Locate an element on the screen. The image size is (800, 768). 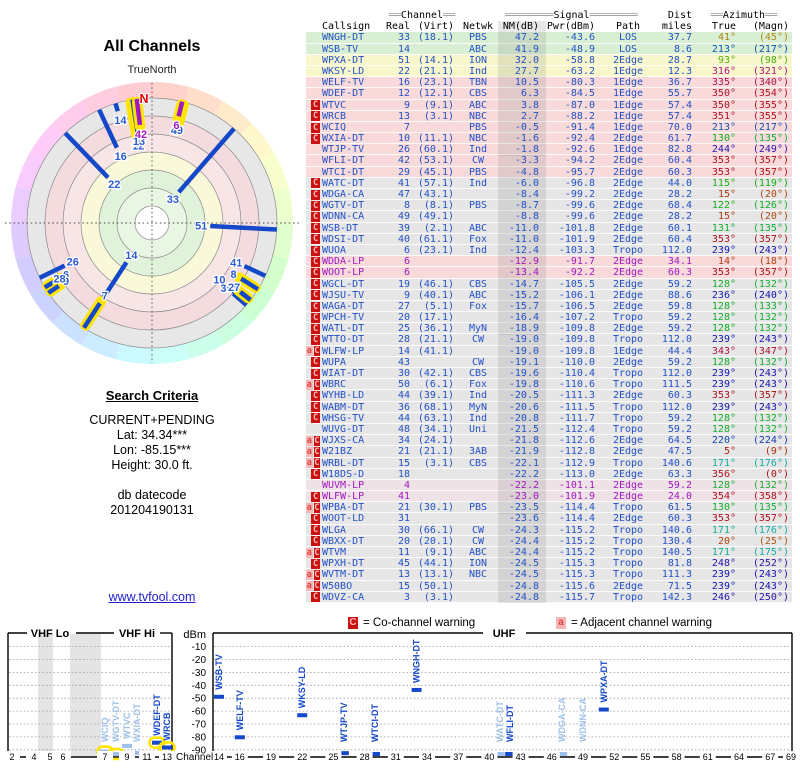
cell-virtual-channel: (45.1) is located at coordinates (435, 172).